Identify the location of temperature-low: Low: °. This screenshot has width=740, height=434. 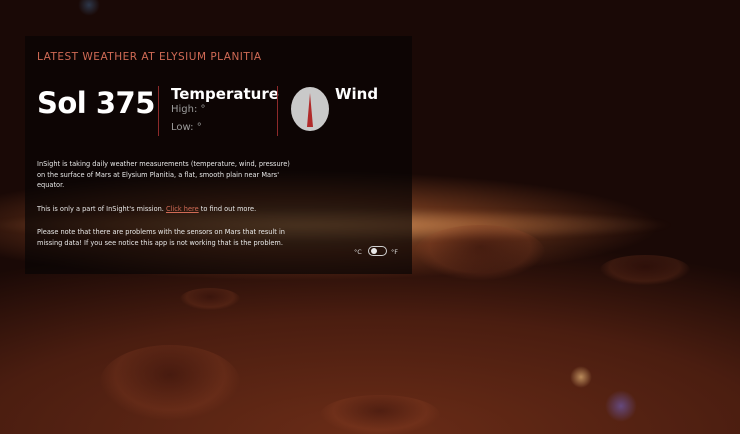
(186, 127).